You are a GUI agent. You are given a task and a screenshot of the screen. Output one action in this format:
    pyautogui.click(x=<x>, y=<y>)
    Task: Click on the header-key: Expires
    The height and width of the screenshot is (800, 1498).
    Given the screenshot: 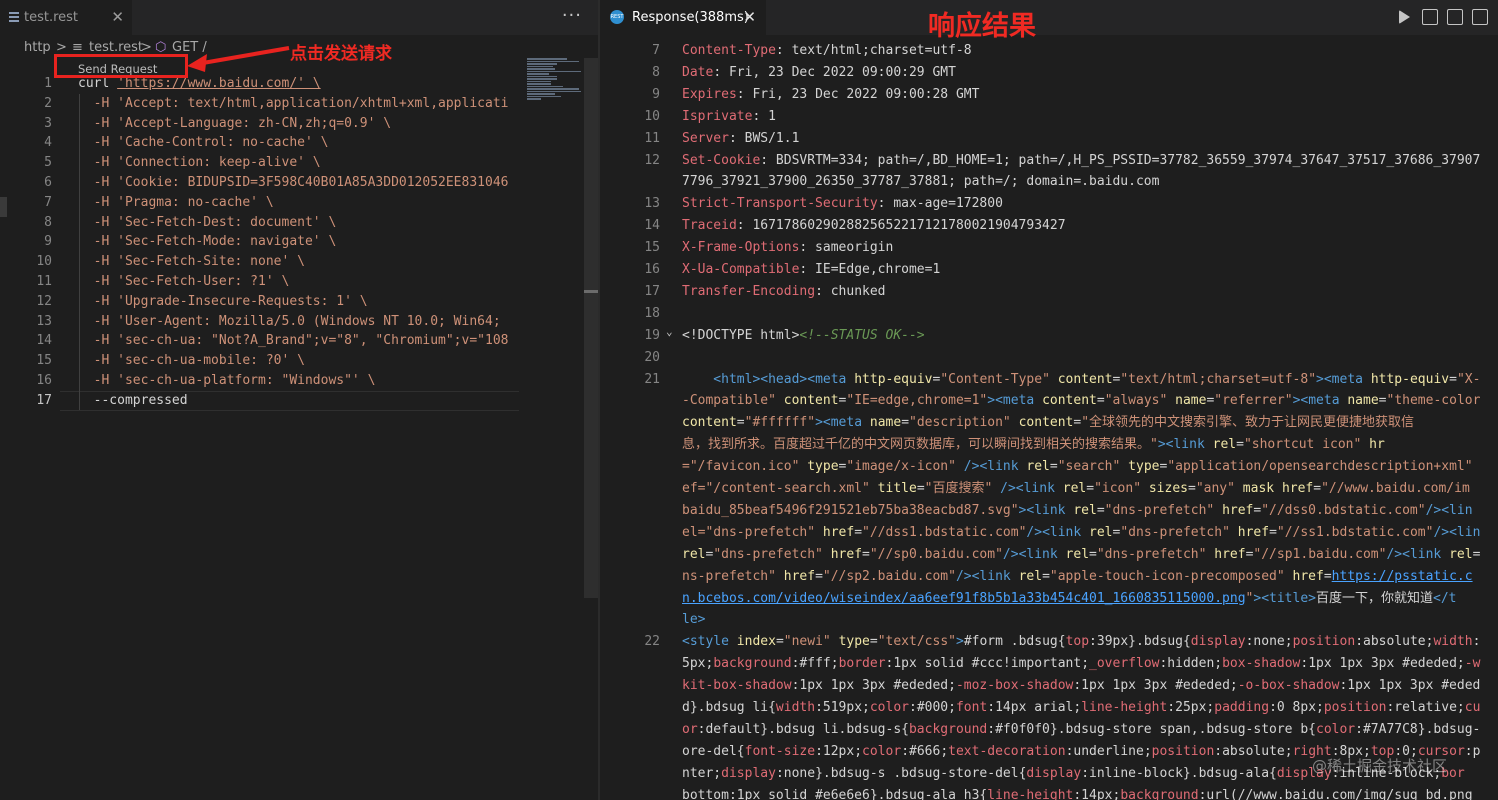 What is the action you would take?
    pyautogui.click(x=709, y=94)
    